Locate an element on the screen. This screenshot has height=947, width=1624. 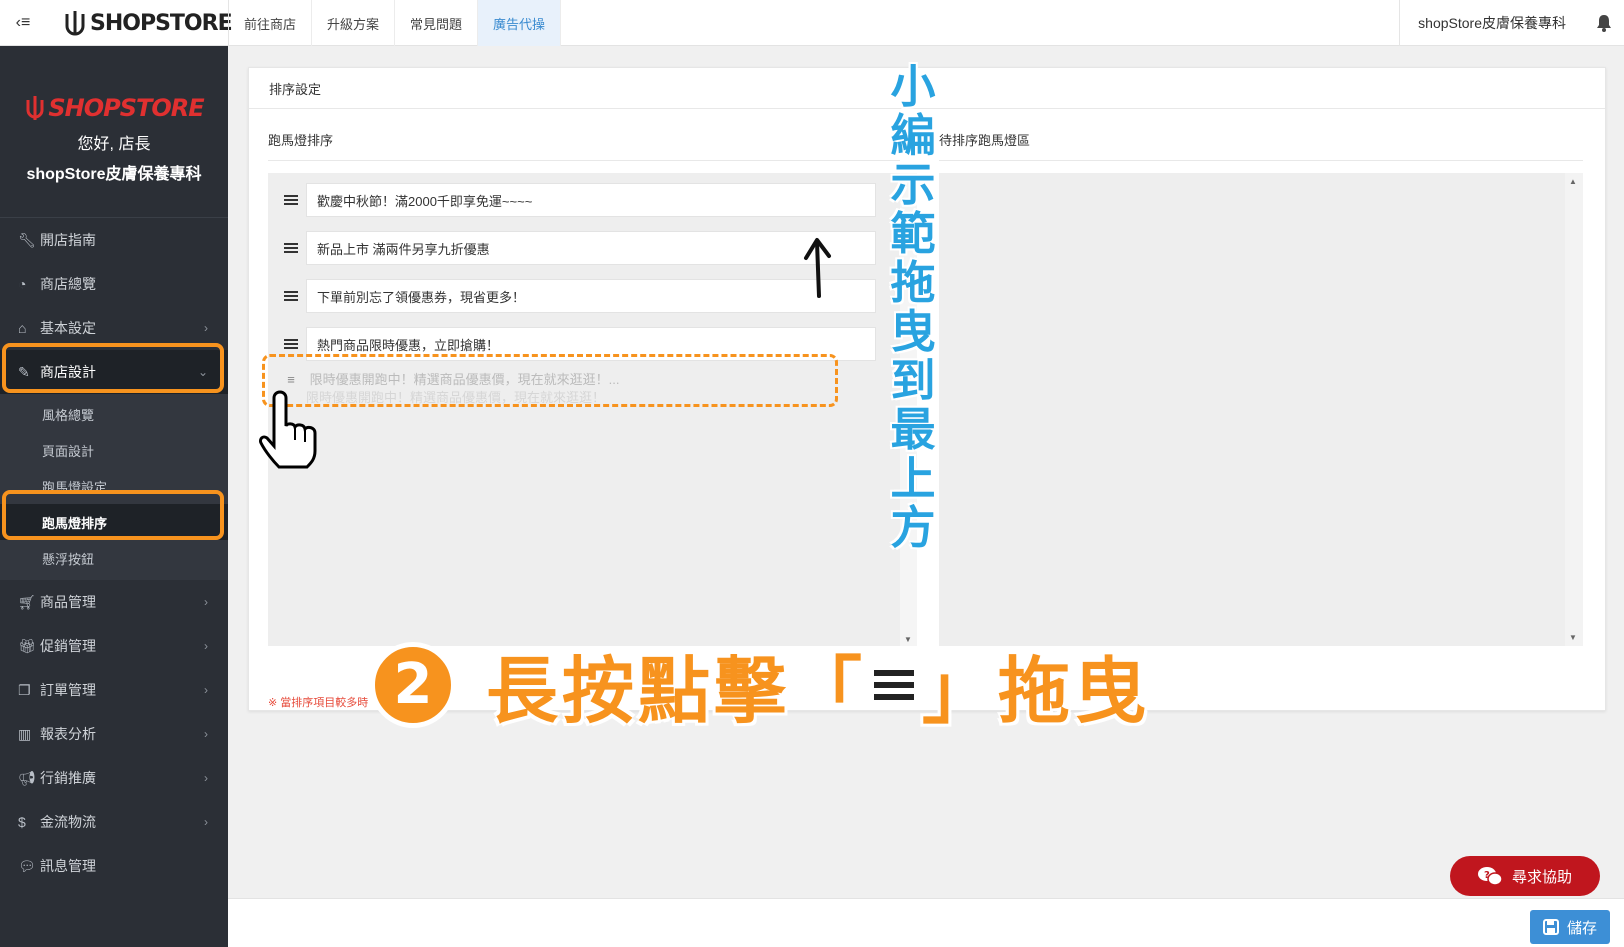
cart-icon: 🛒︎ is located at coordinates (27, 601).